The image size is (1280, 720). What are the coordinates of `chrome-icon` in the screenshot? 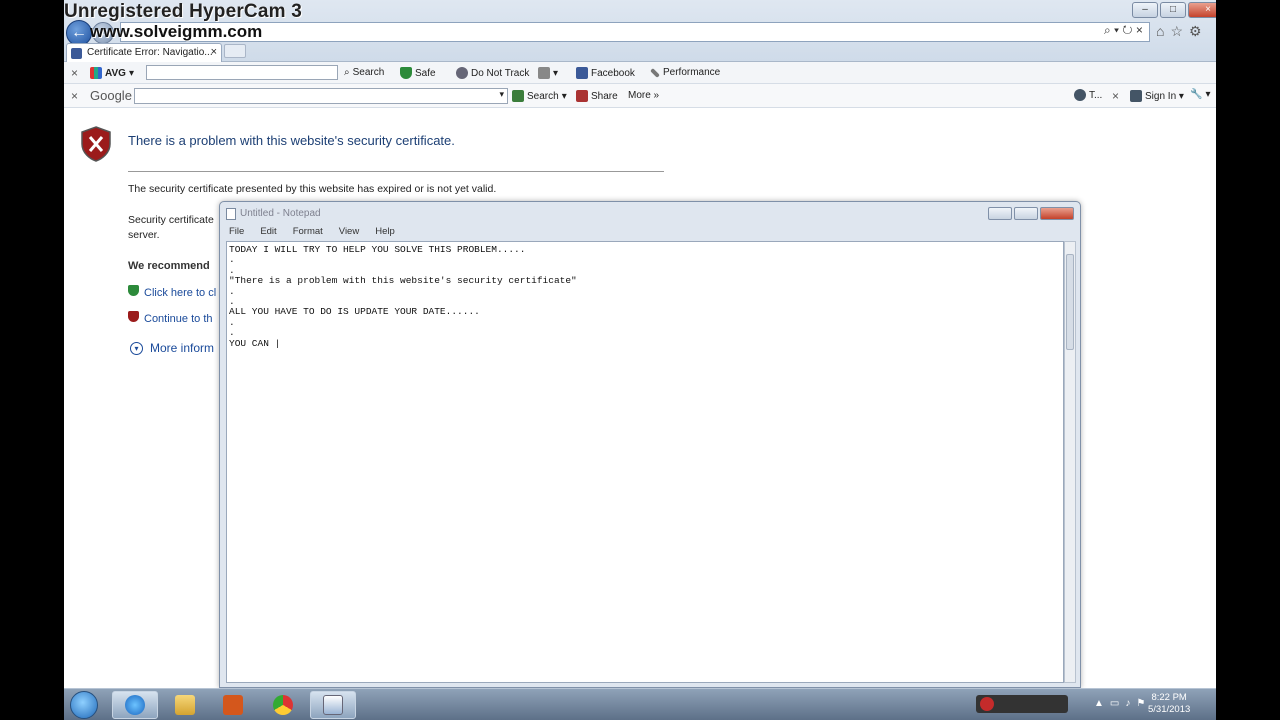 It's located at (283, 705).